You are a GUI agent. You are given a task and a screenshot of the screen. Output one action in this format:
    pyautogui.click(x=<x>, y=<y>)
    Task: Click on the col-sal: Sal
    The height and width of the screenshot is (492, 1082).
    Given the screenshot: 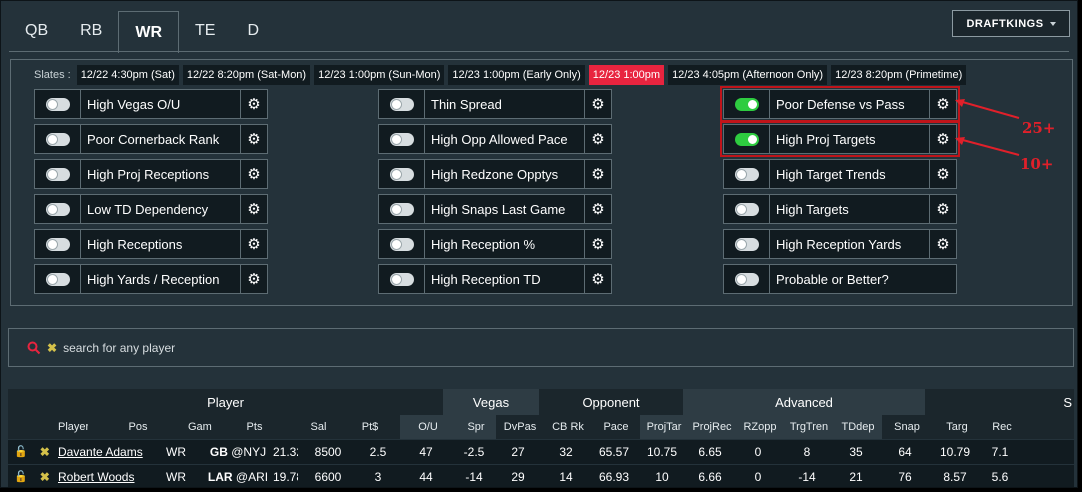 What is the action you would take?
    pyautogui.click(x=318, y=427)
    